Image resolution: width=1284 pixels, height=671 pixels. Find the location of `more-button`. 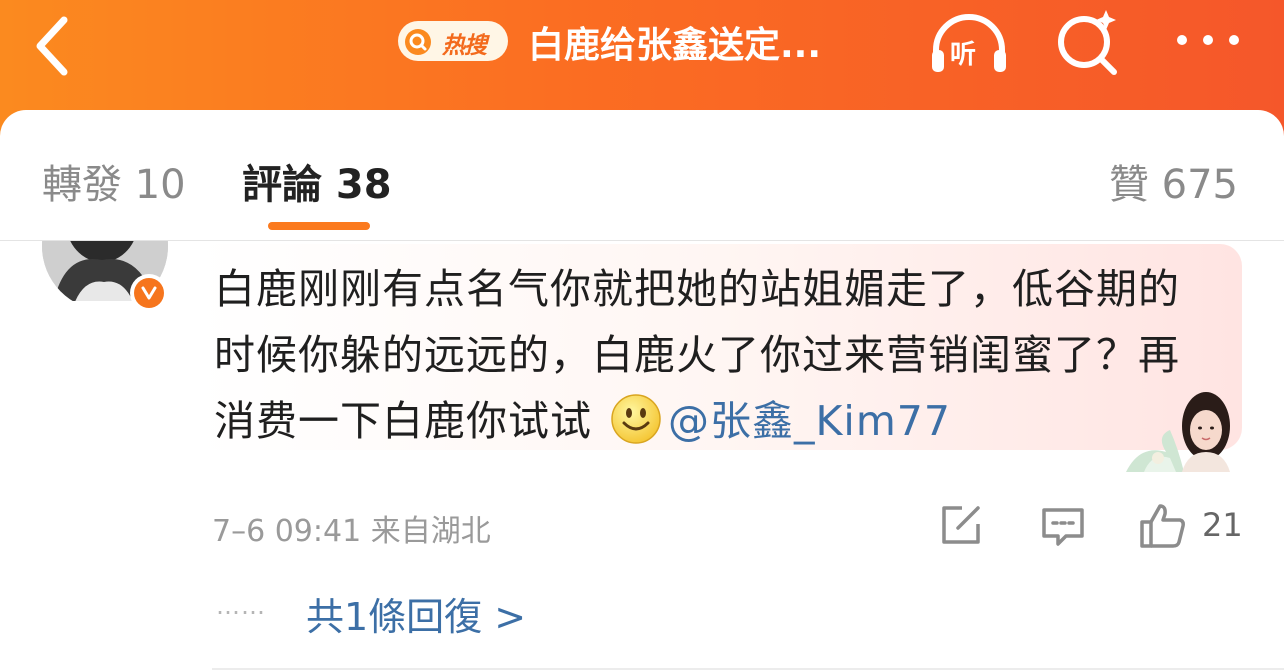

more-button is located at coordinates (1208, 40).